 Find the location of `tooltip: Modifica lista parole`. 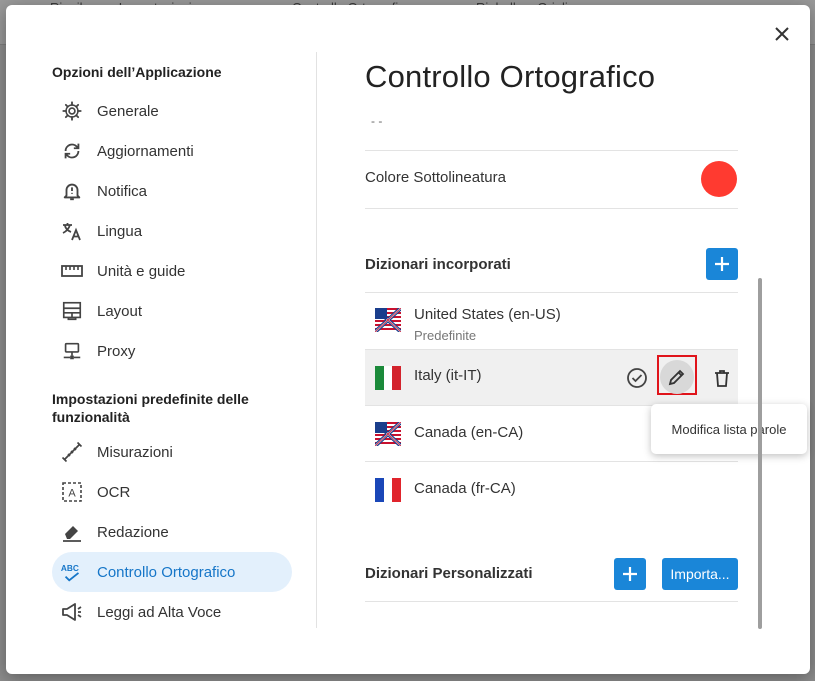

tooltip: Modifica lista parole is located at coordinates (729, 429).